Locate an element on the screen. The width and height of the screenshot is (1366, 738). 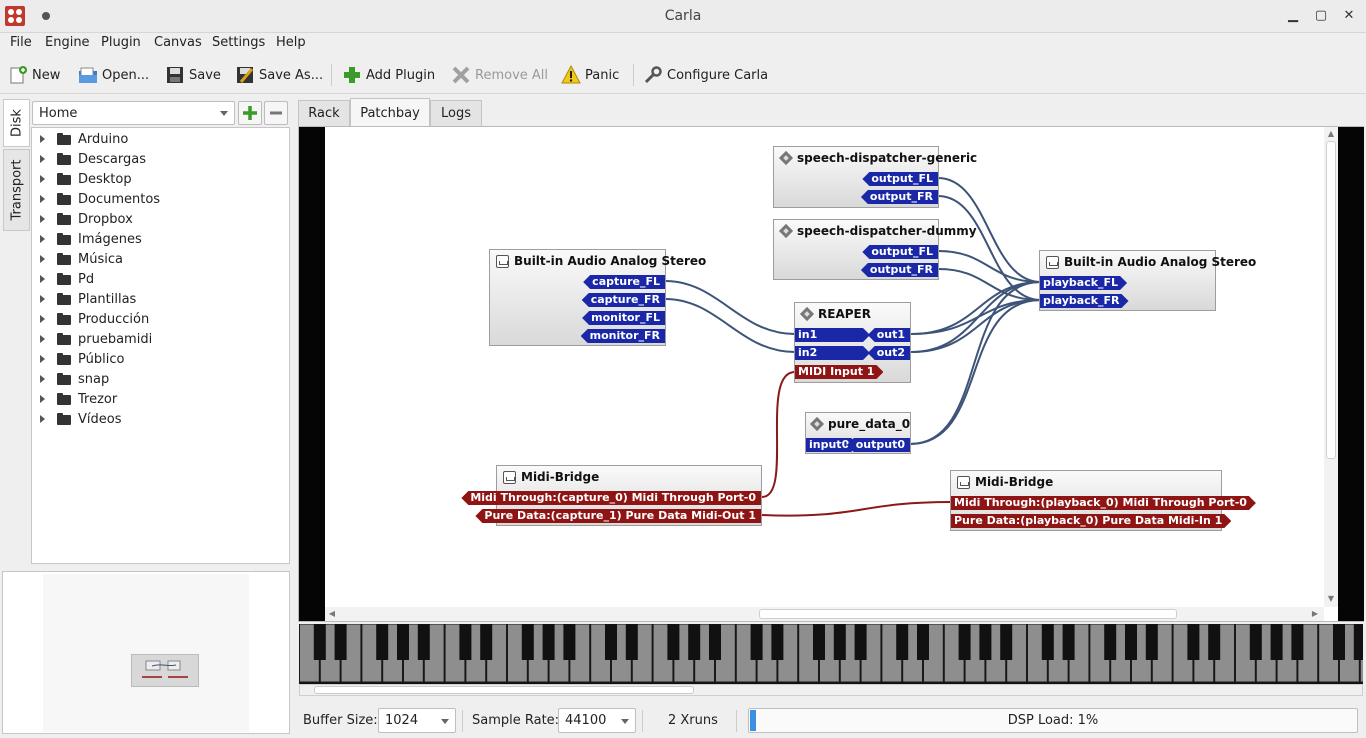
port-capture-fl: capture_FL is located at coordinates (624, 282).